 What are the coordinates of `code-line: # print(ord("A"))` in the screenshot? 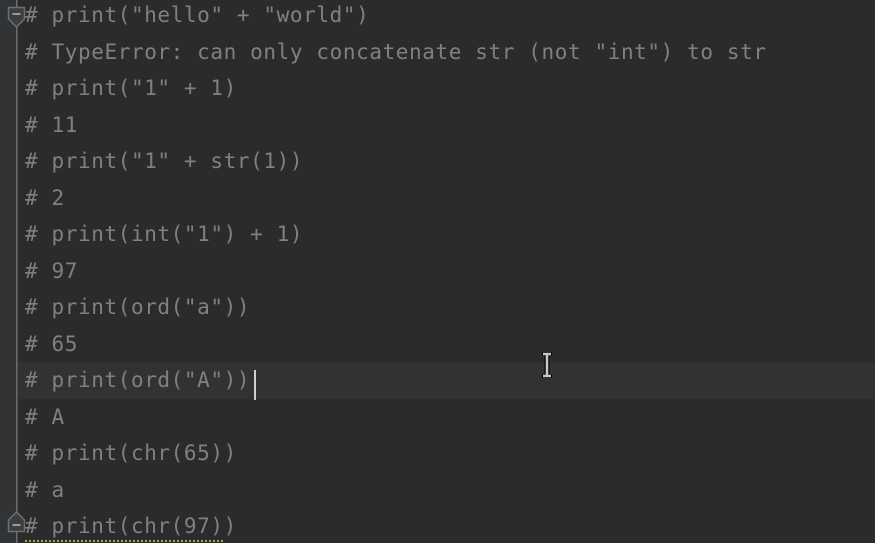 It's located at (437, 380).